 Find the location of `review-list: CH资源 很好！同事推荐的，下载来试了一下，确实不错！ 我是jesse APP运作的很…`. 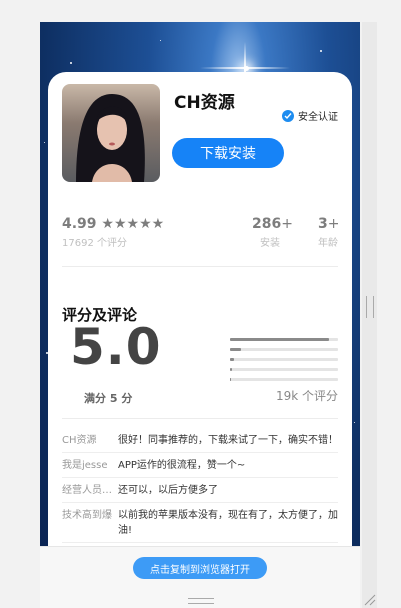

review-list: CH资源 很好！同事推荐的，下载来试了一下，确实不错！ 我是jesse APP运作的很… is located at coordinates (200, 485).